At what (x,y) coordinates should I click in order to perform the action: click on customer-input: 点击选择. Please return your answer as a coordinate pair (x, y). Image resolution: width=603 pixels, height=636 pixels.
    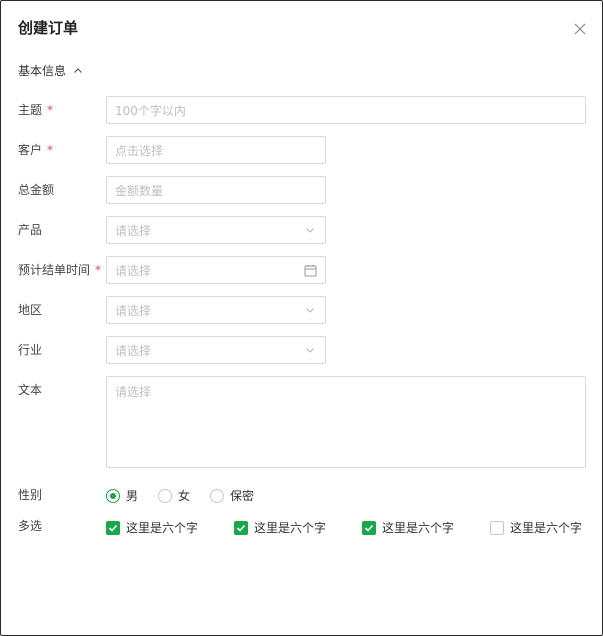
    Looking at the image, I should click on (216, 150).